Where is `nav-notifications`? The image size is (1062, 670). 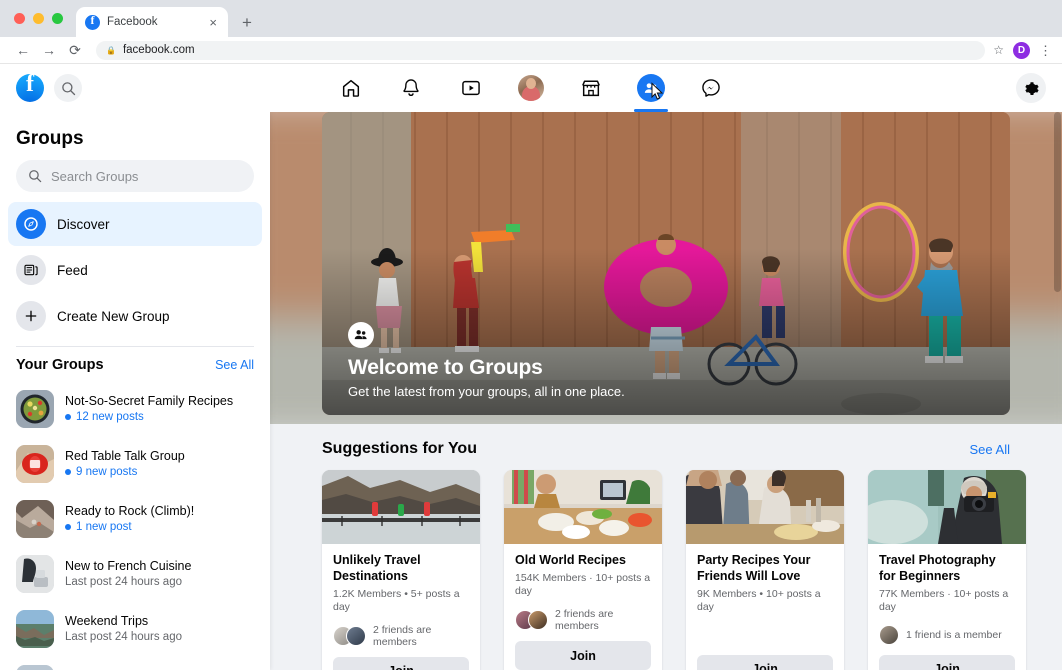 nav-notifications is located at coordinates (411, 88).